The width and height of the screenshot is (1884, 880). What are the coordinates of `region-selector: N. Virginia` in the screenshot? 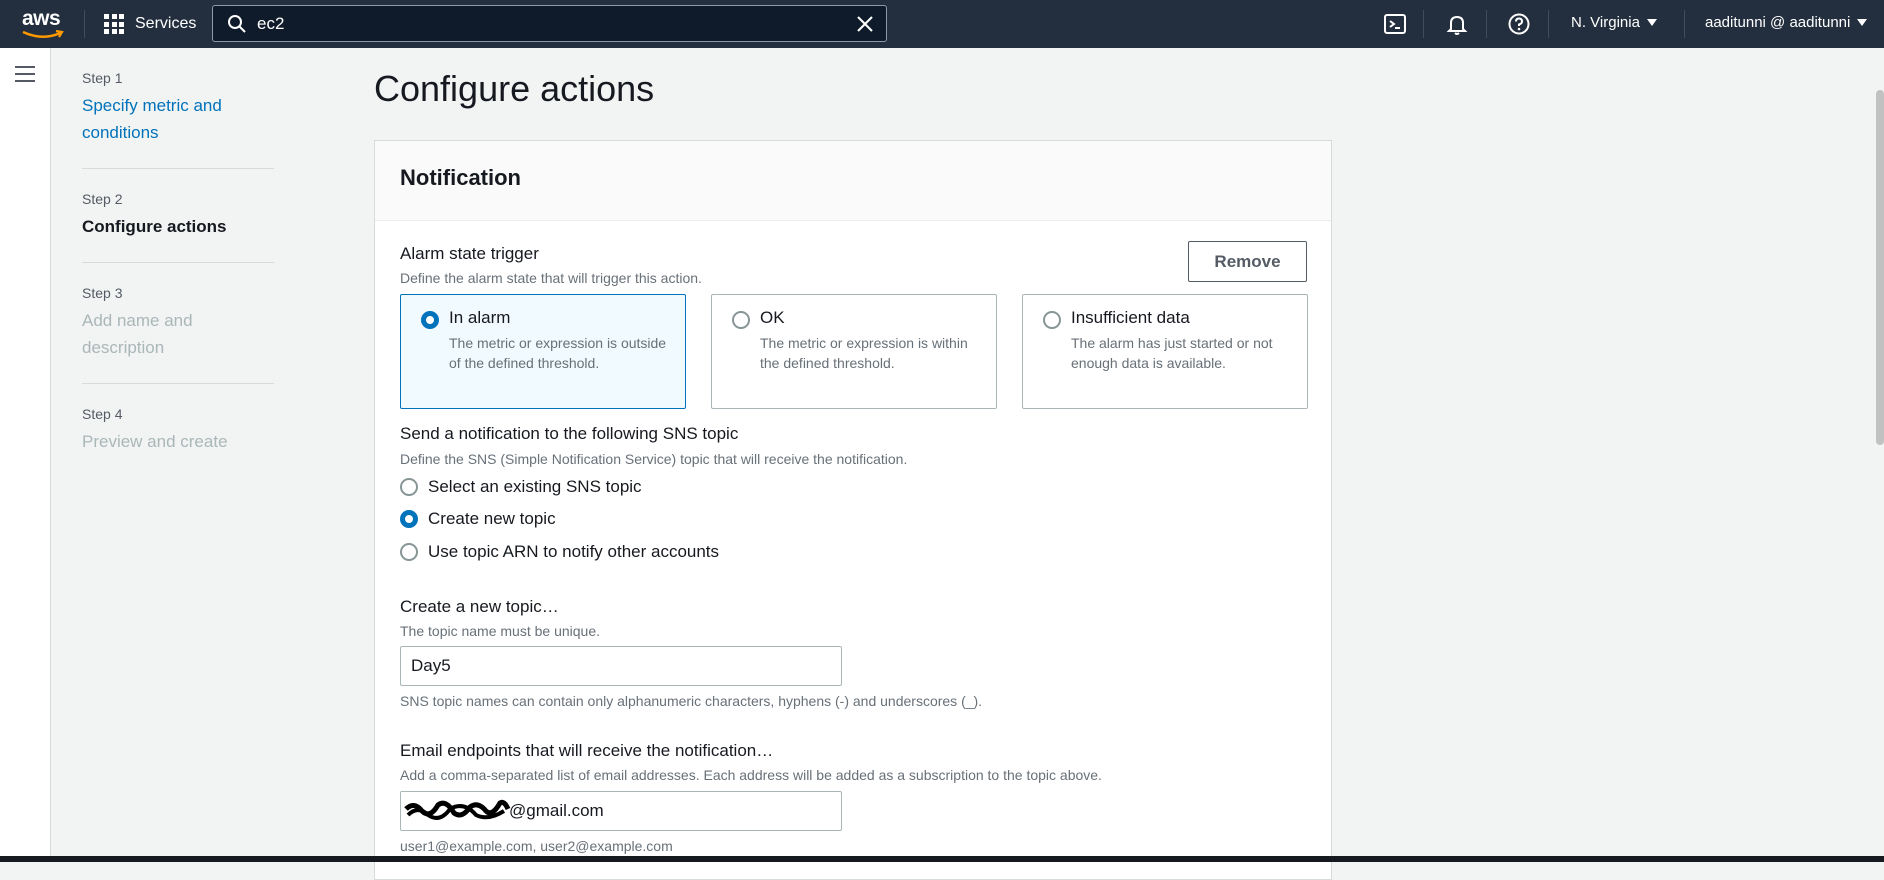 It's located at (1614, 22).